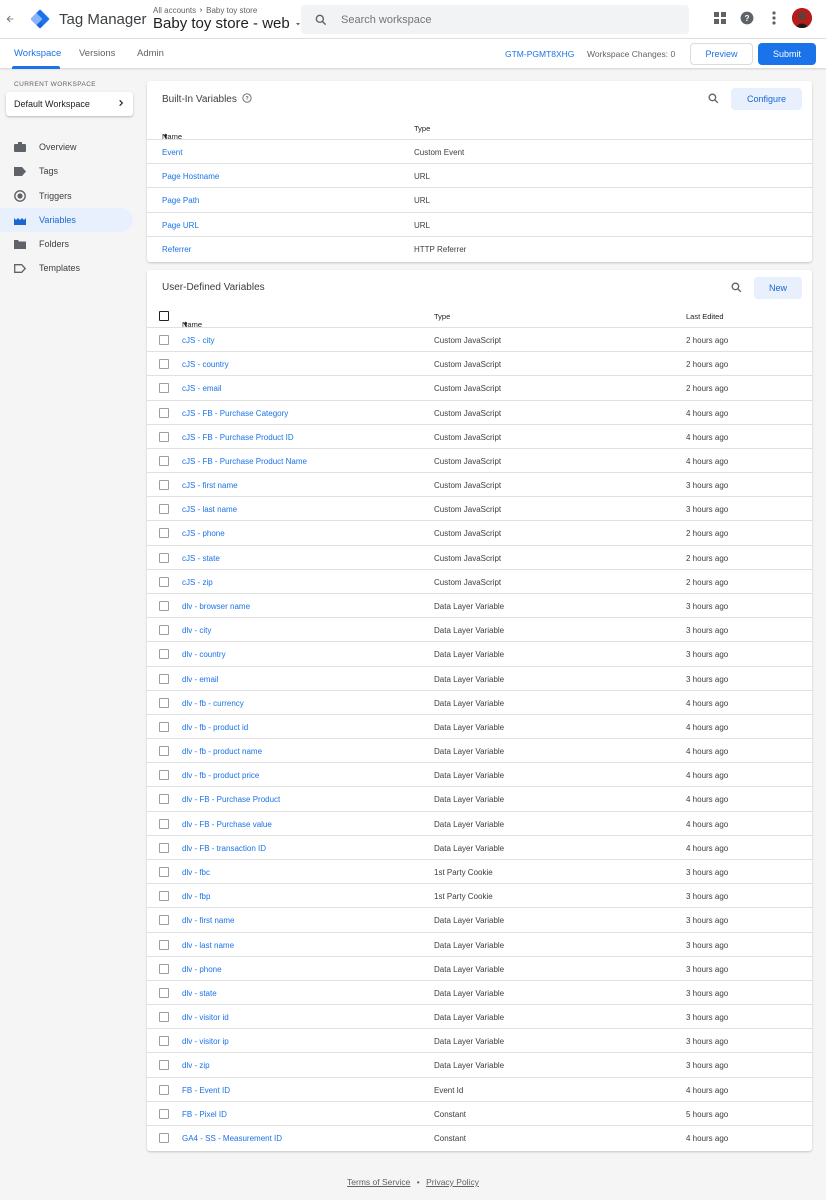  What do you see at coordinates (66, 171) in the screenshot?
I see `sidebar-item-tags: Tags` at bounding box center [66, 171].